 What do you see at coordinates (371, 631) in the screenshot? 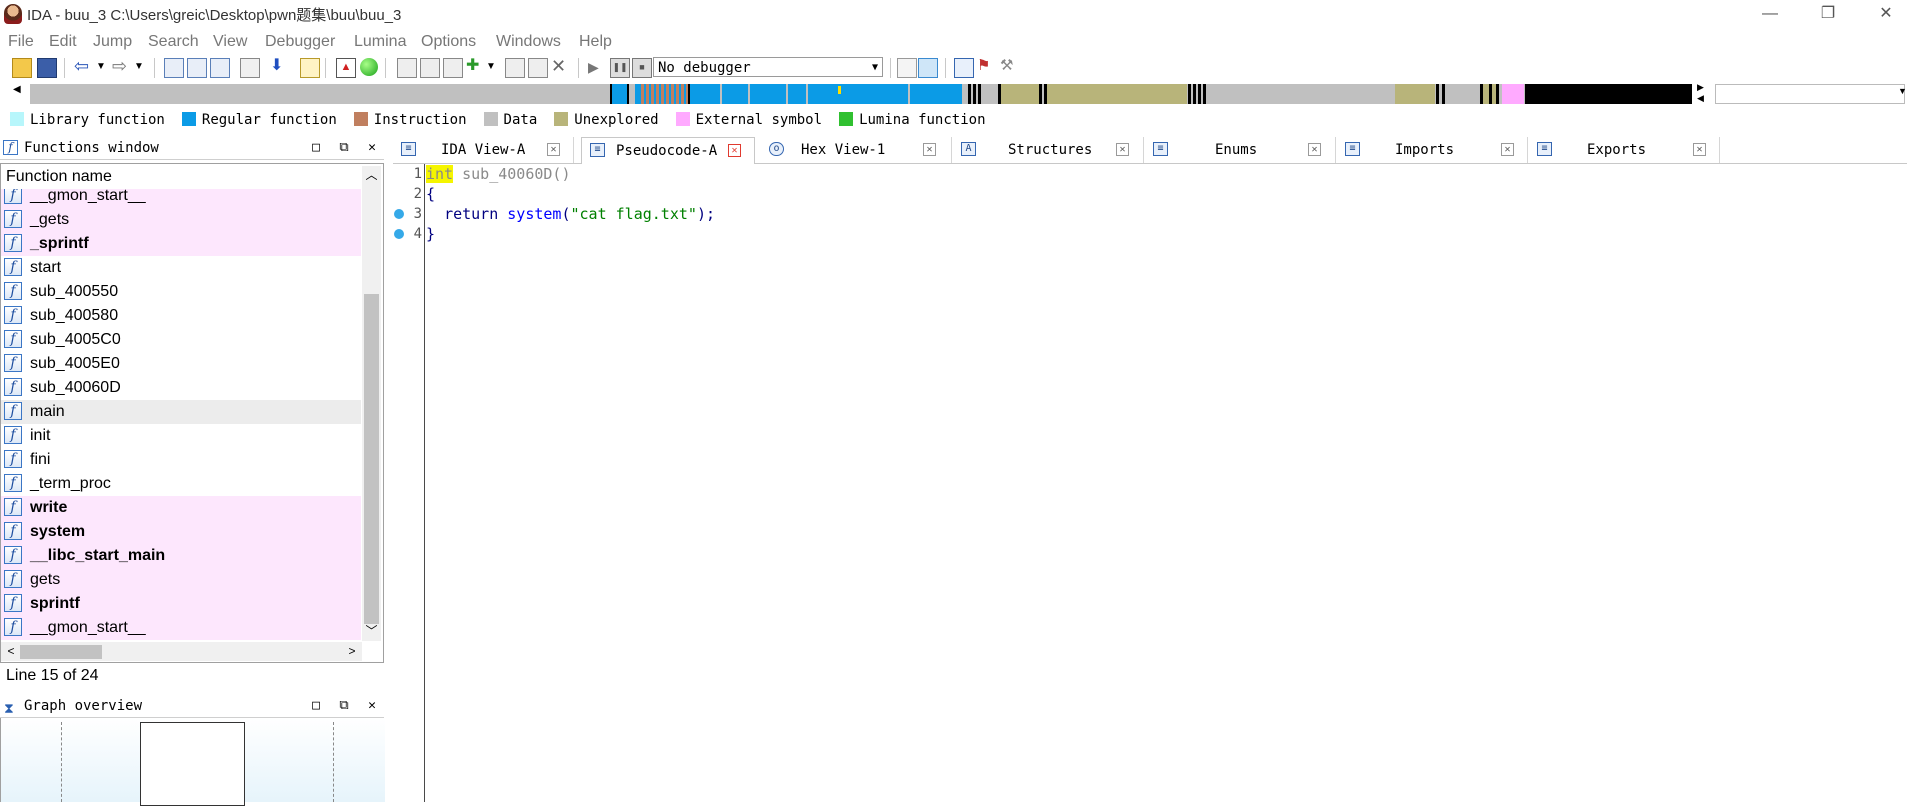
I see `scroll-down-icon: ﹀` at bounding box center [371, 631].